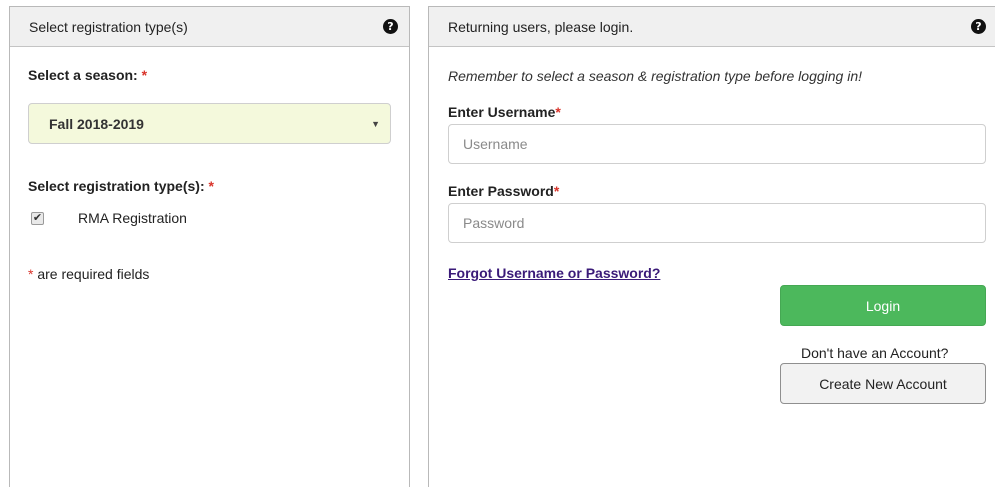 The image size is (995, 487). What do you see at coordinates (88, 75) in the screenshot?
I see `season-label: Select a season: *` at bounding box center [88, 75].